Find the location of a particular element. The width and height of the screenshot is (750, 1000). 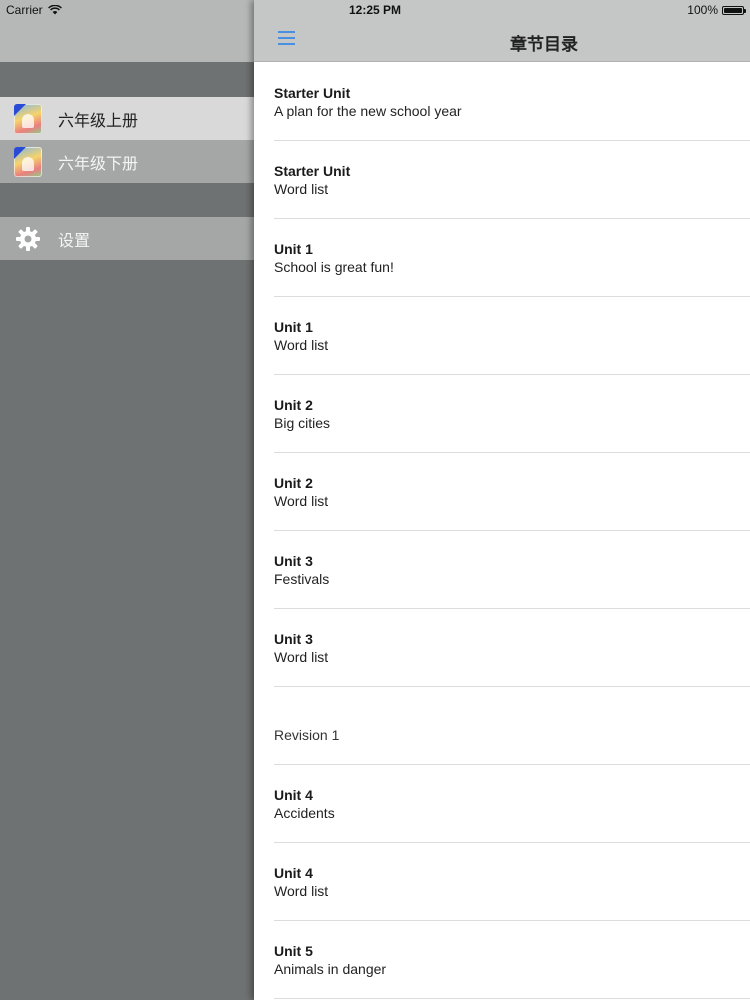

chapter-subtitle: Revision 1 is located at coordinates (307, 735).